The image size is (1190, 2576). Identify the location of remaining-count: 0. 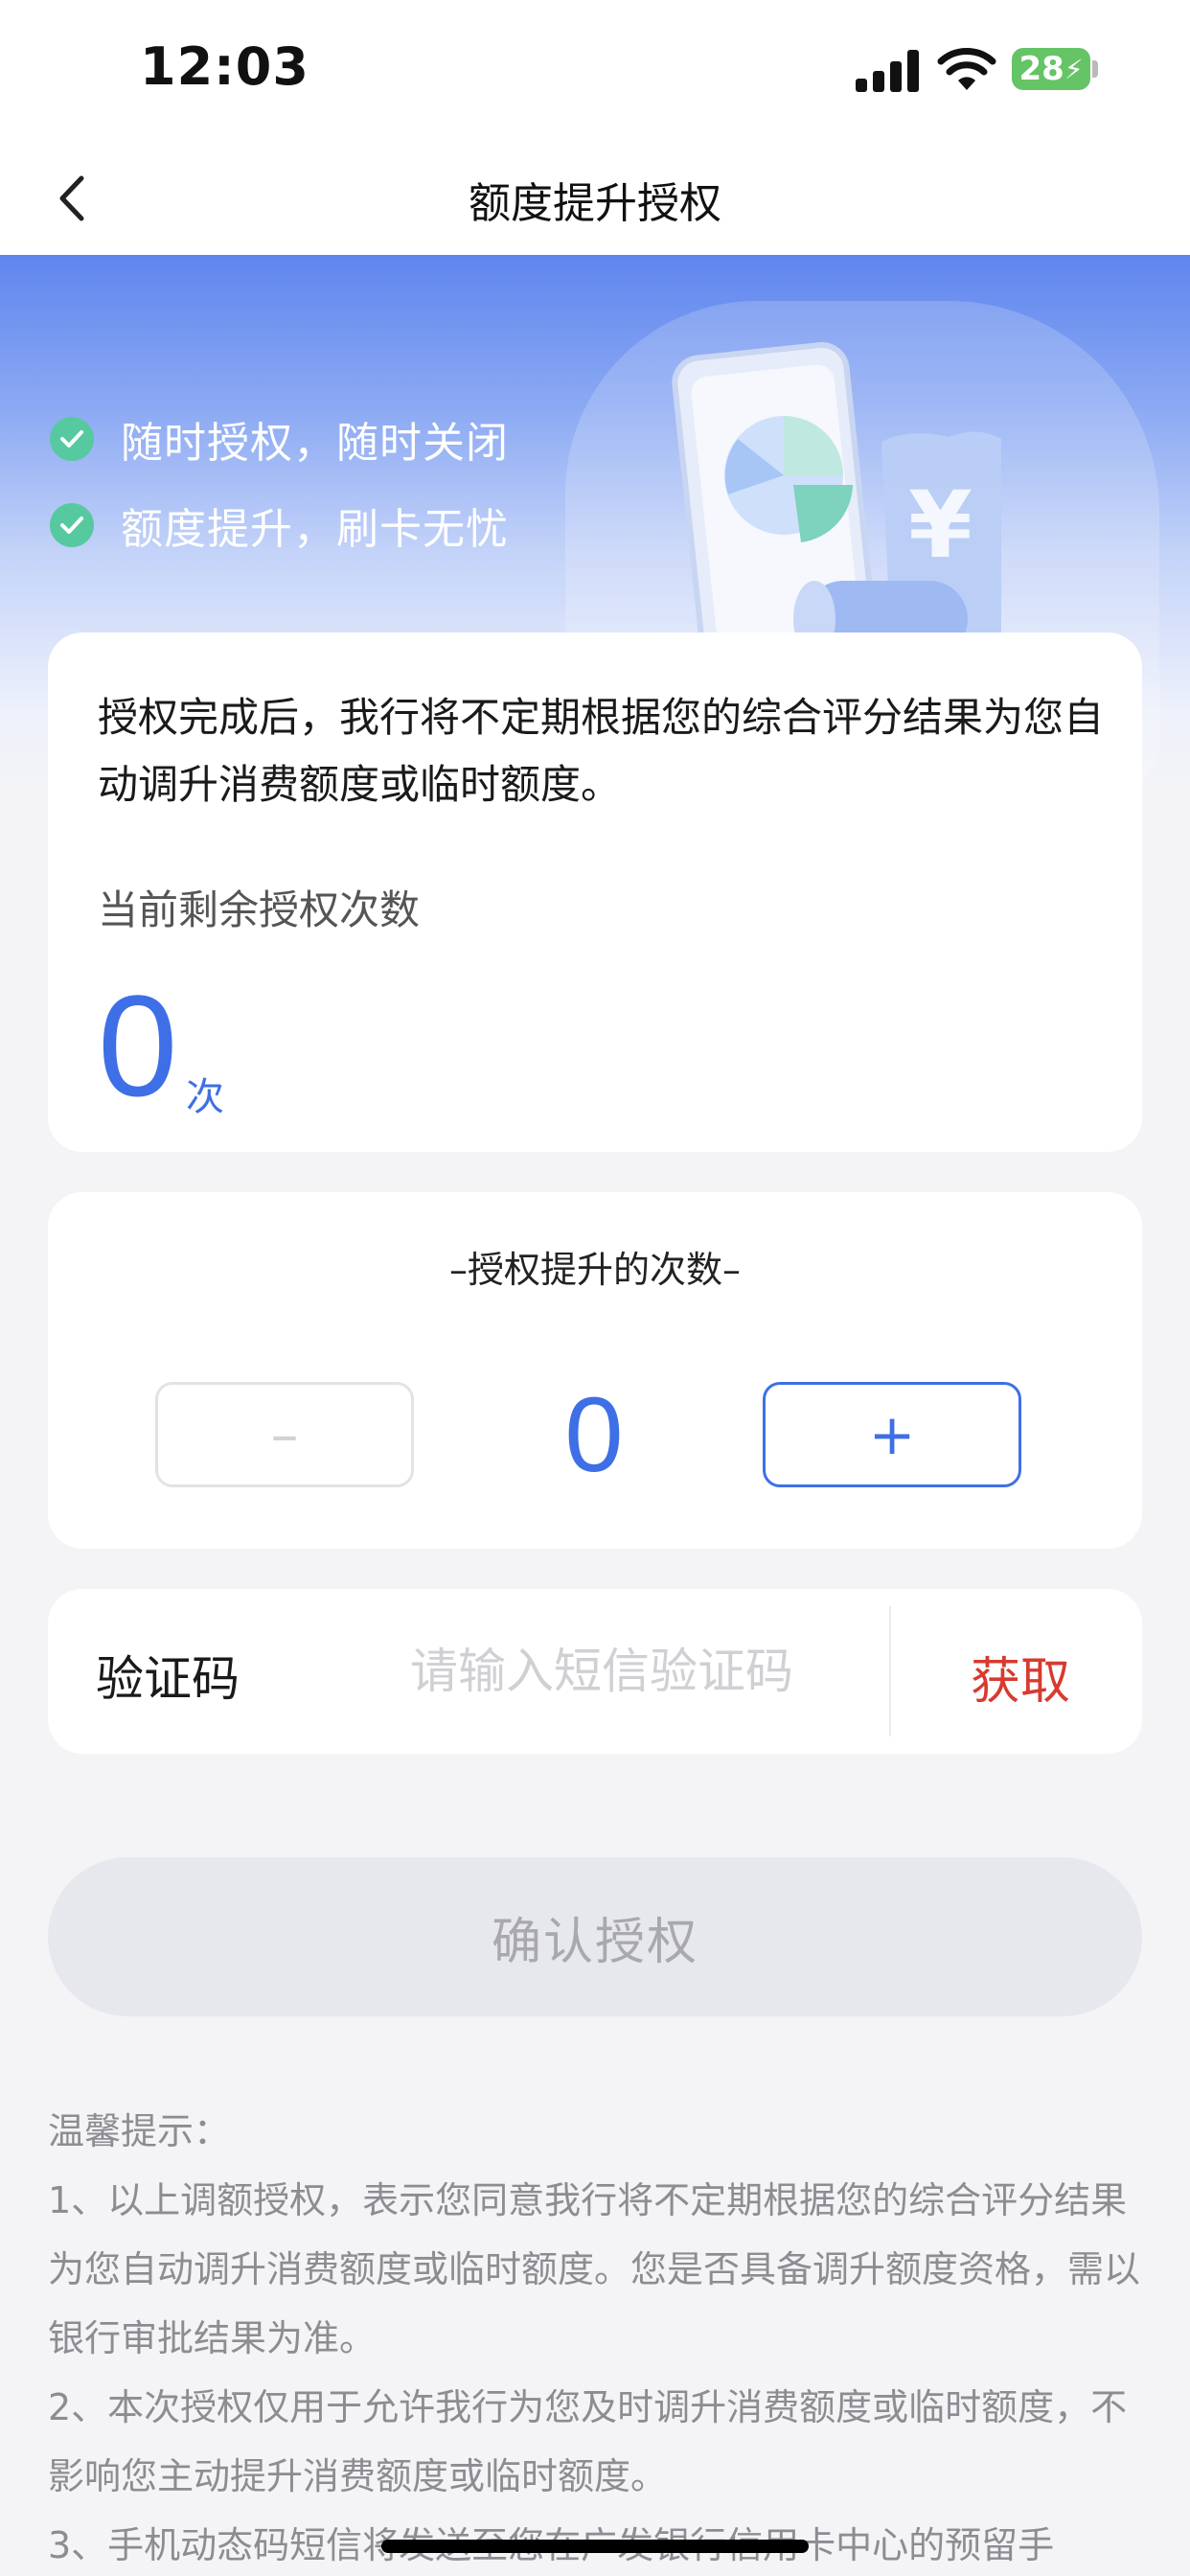
(138, 1045).